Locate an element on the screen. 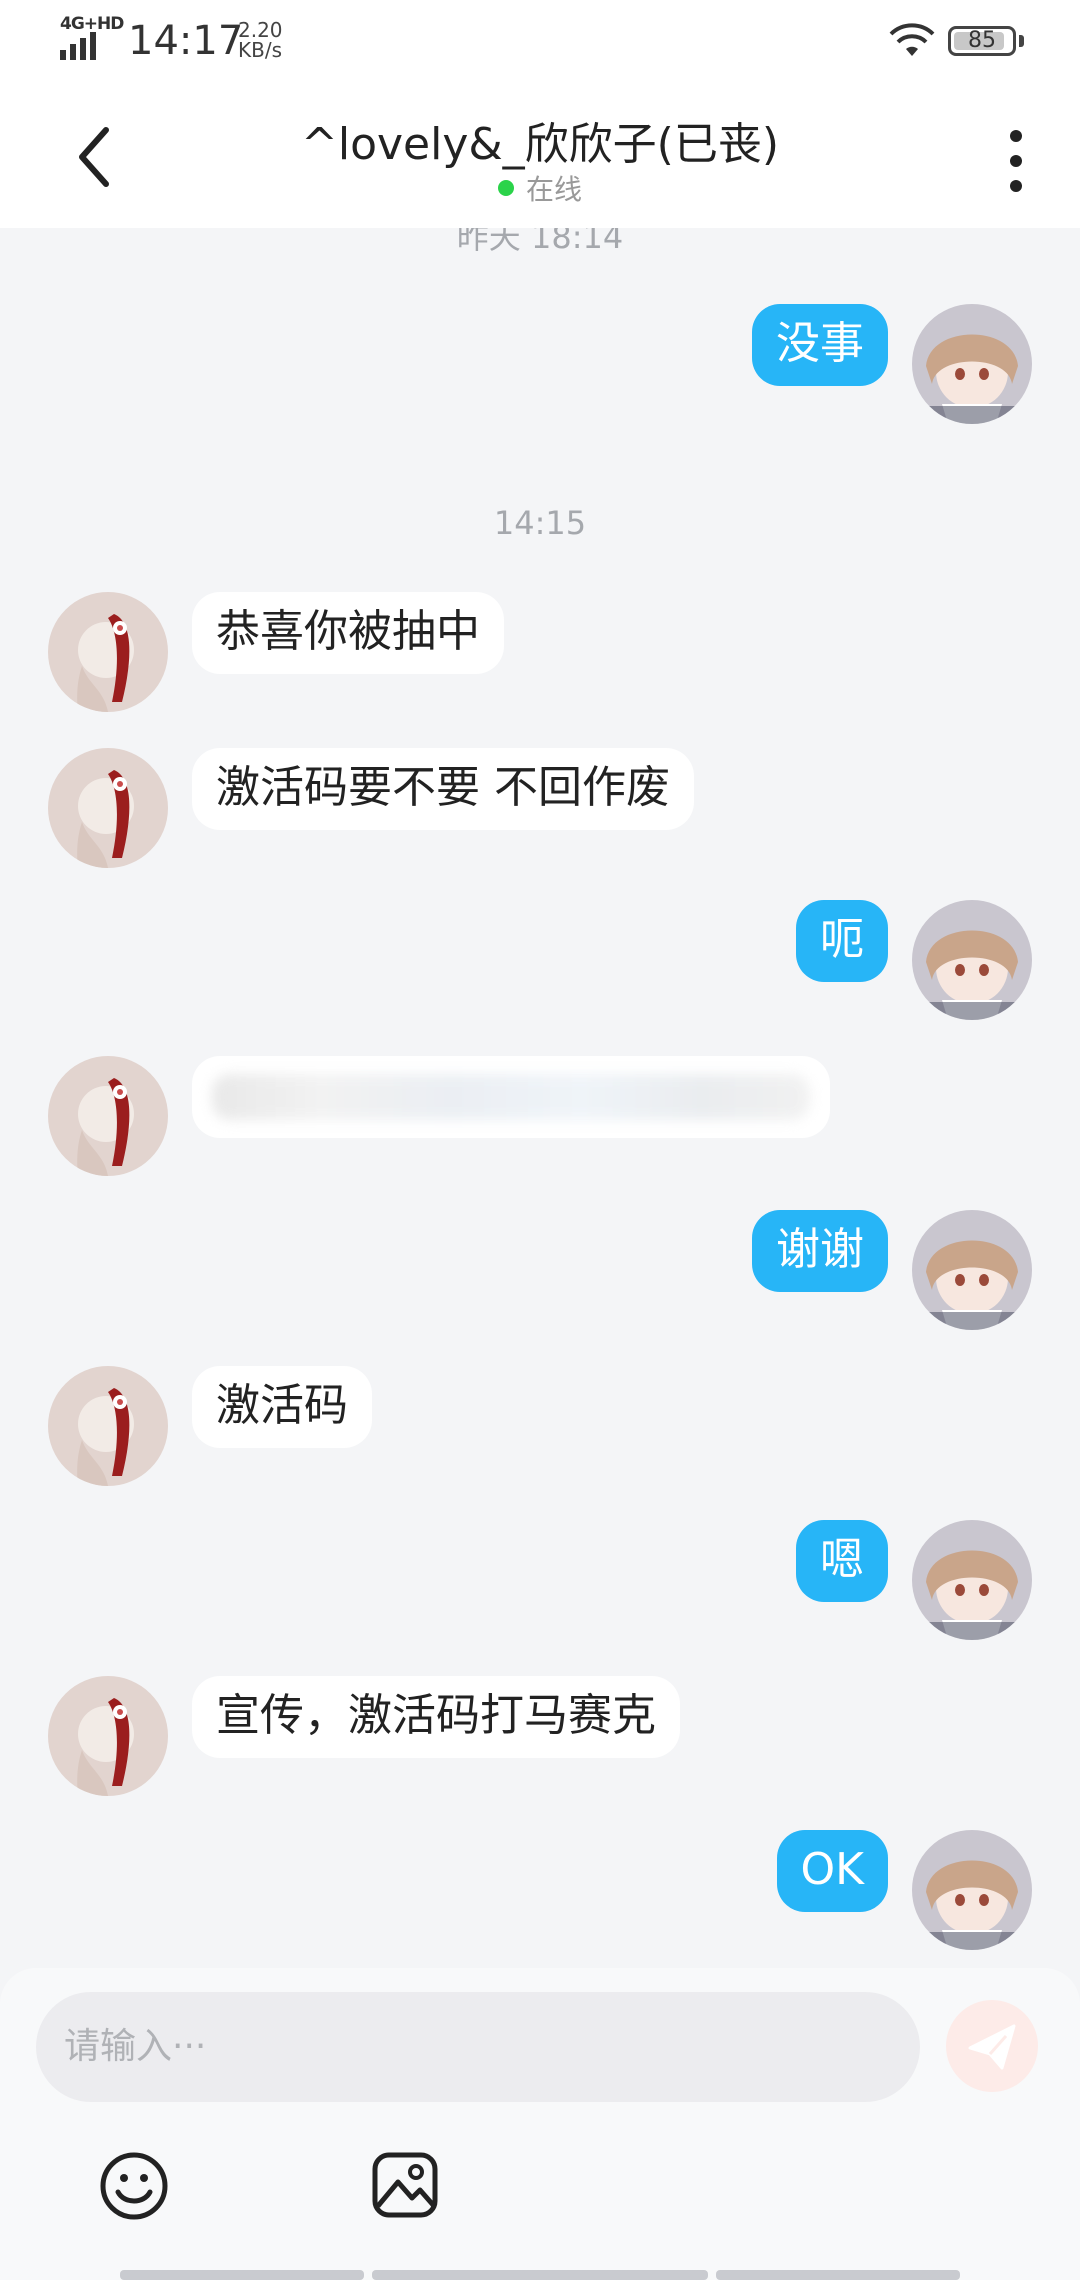 The width and height of the screenshot is (1080, 2280). image-icon is located at coordinates (405, 2185).